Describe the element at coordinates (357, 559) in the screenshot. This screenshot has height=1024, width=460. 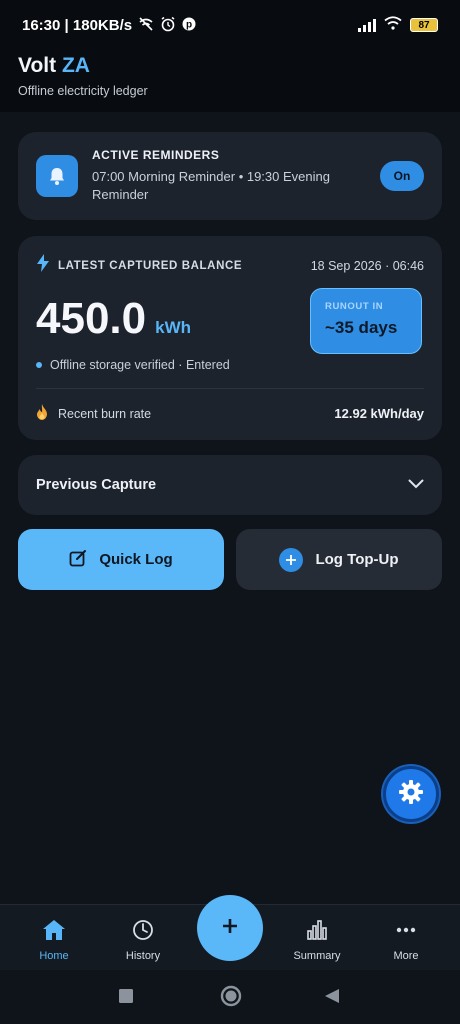
I see `log-top-up-label: Log Top-Up` at that location.